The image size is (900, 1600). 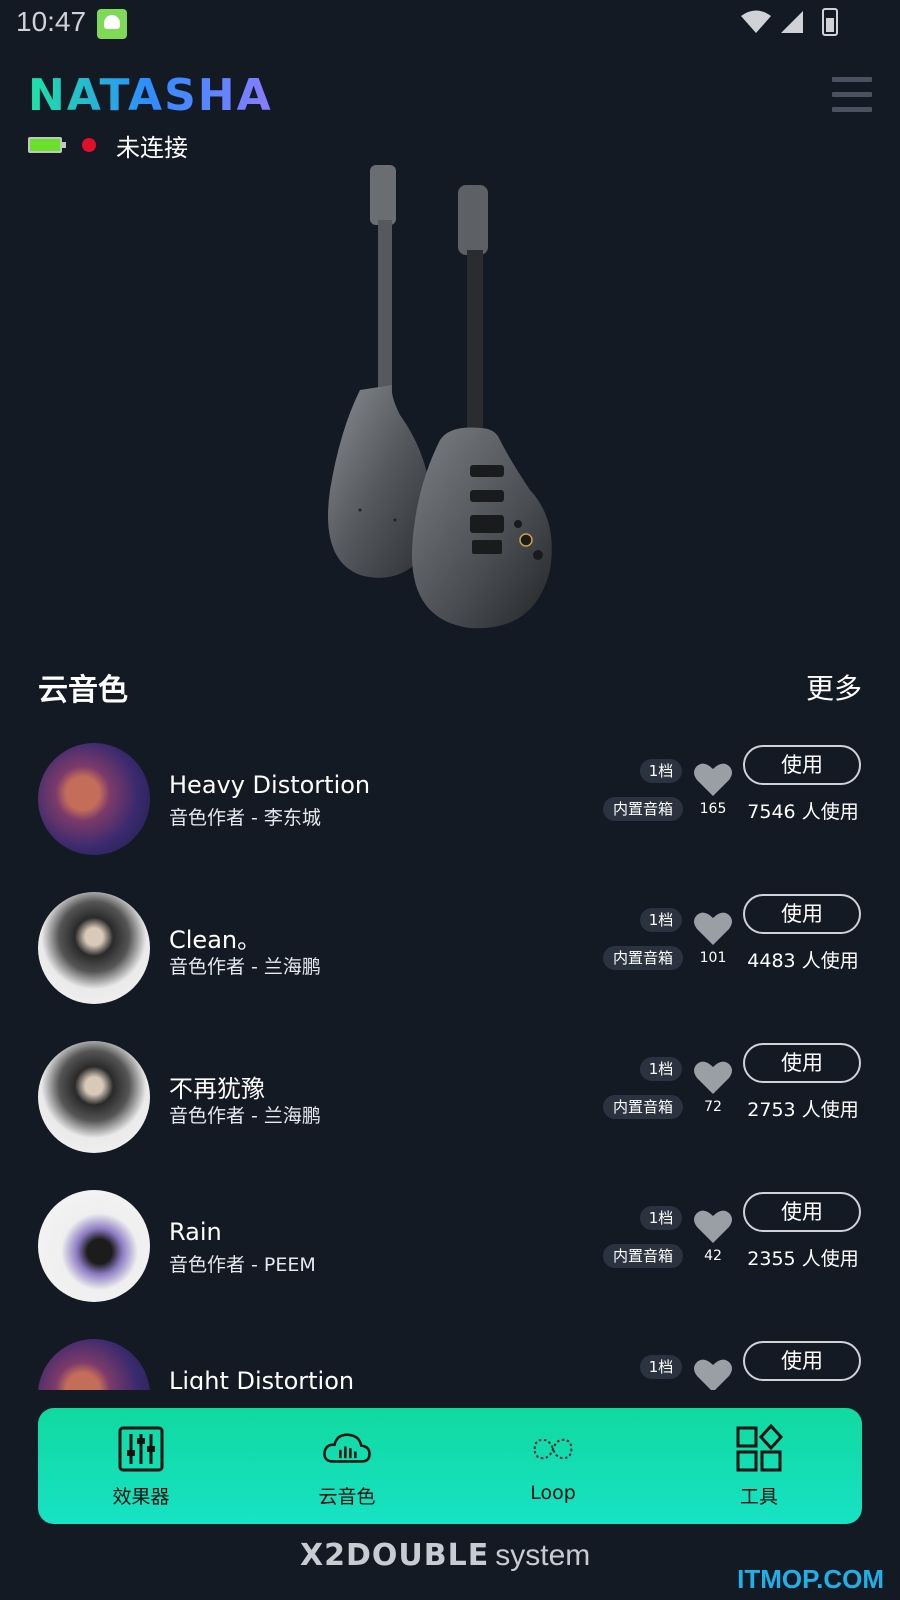 I want to click on preset-title: 不再犹豫, so click(x=217, y=1089).